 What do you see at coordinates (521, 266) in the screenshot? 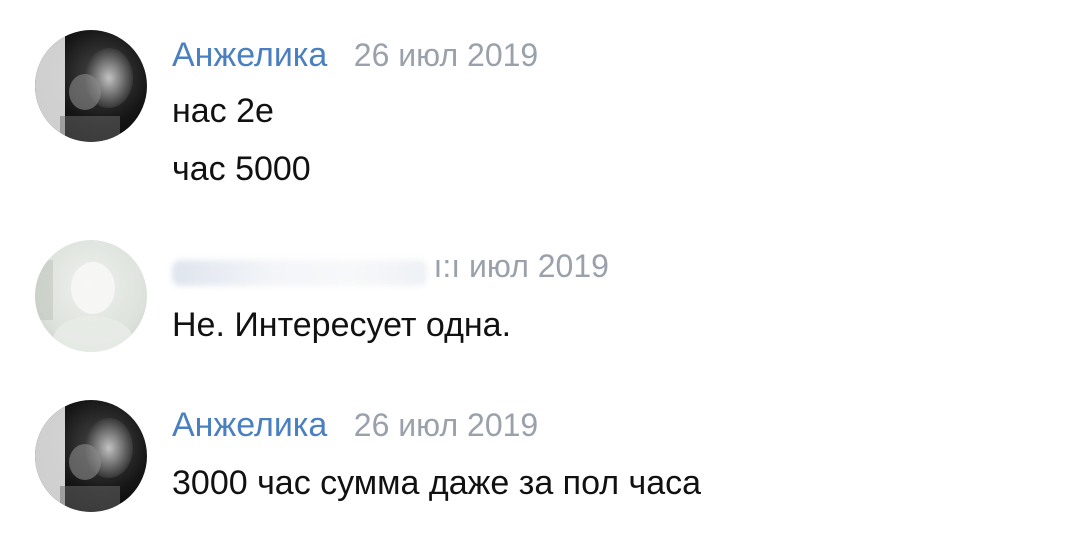
I see `message-date: ı:ı июл 2019` at bounding box center [521, 266].